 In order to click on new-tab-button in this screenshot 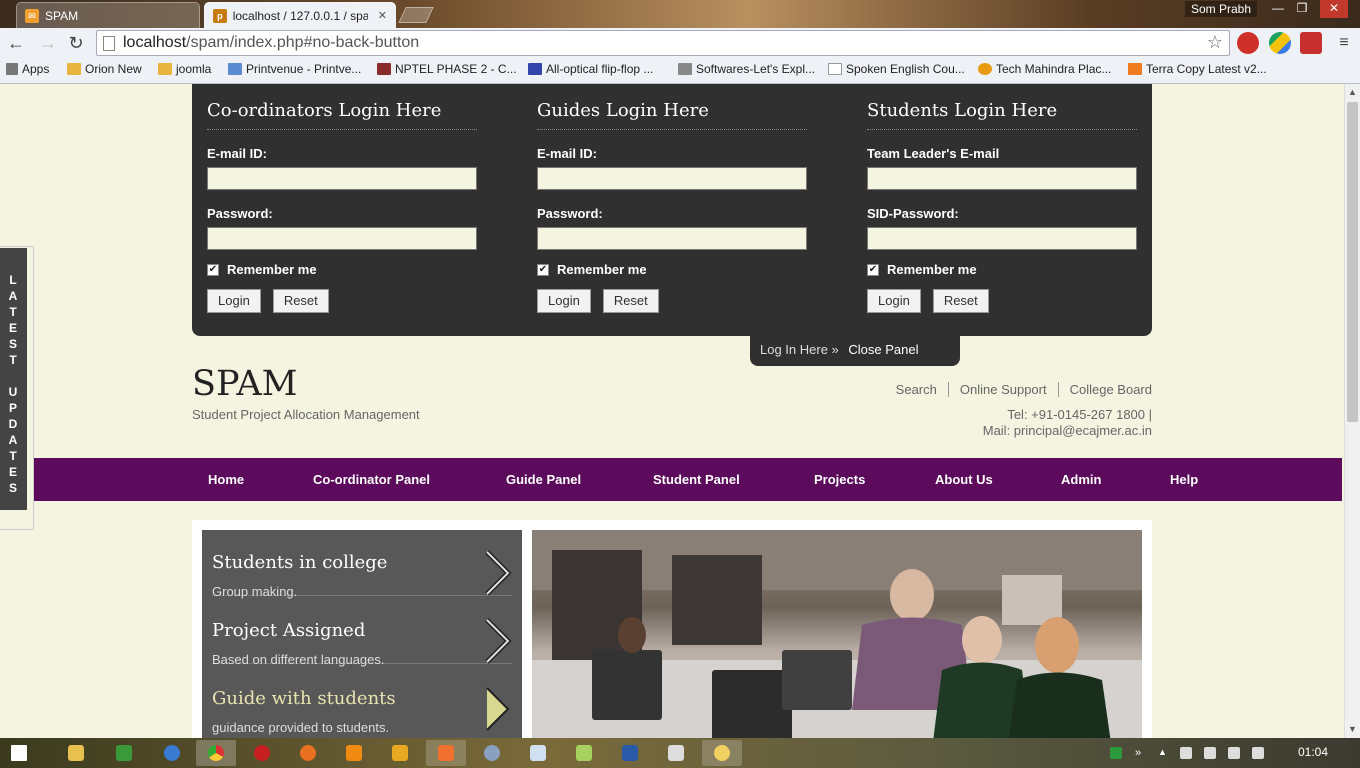, I will do `click(416, 15)`.